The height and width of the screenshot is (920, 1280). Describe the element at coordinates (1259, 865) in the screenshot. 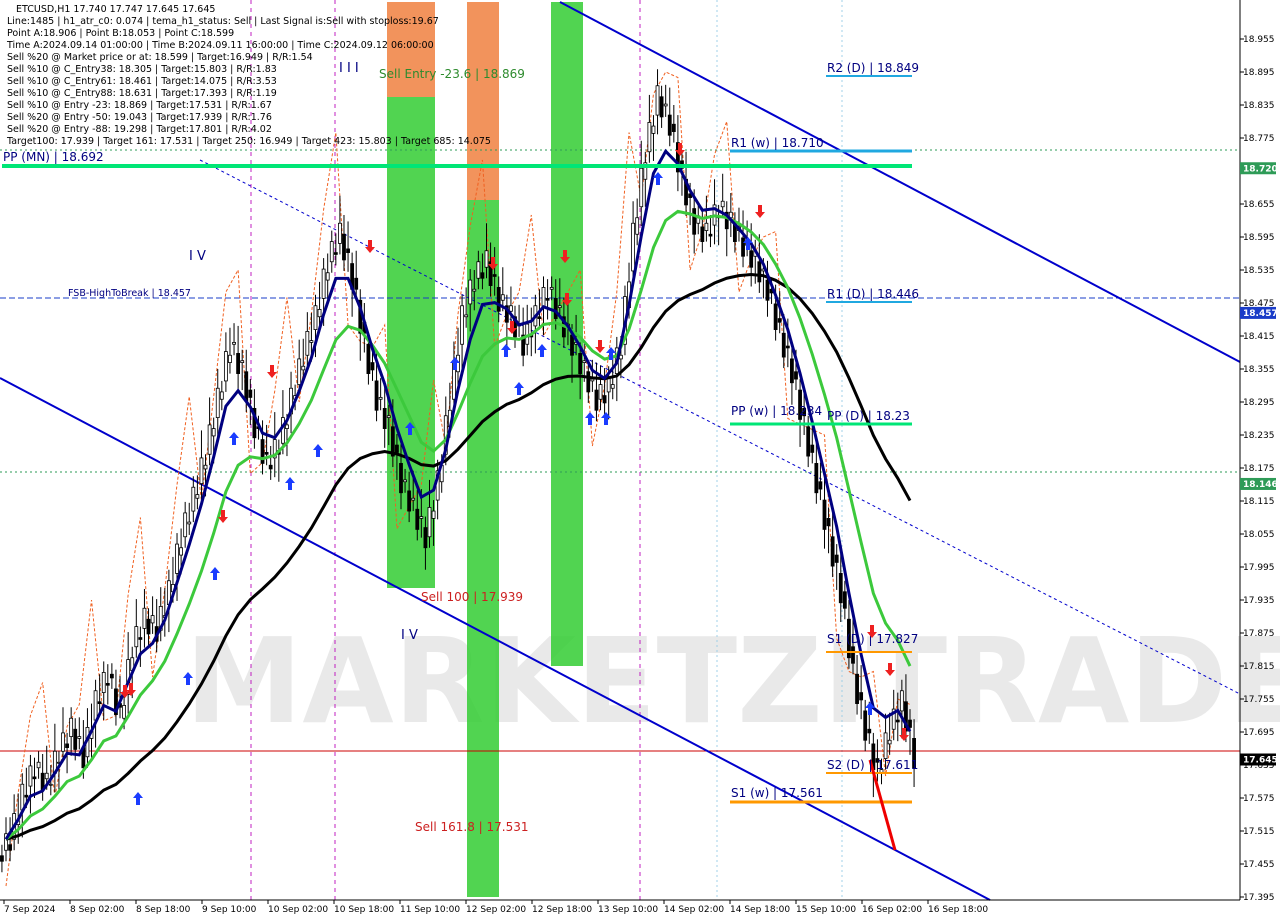

I see `price-tick-label: 17.455` at that location.